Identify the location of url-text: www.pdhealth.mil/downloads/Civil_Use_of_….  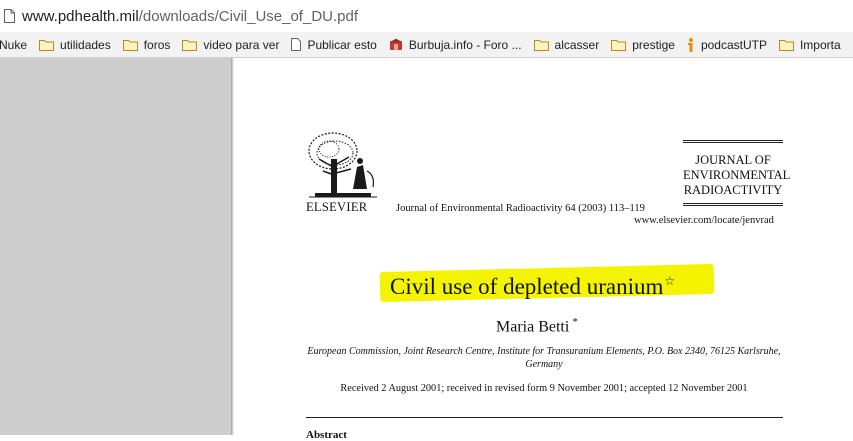
(190, 16).